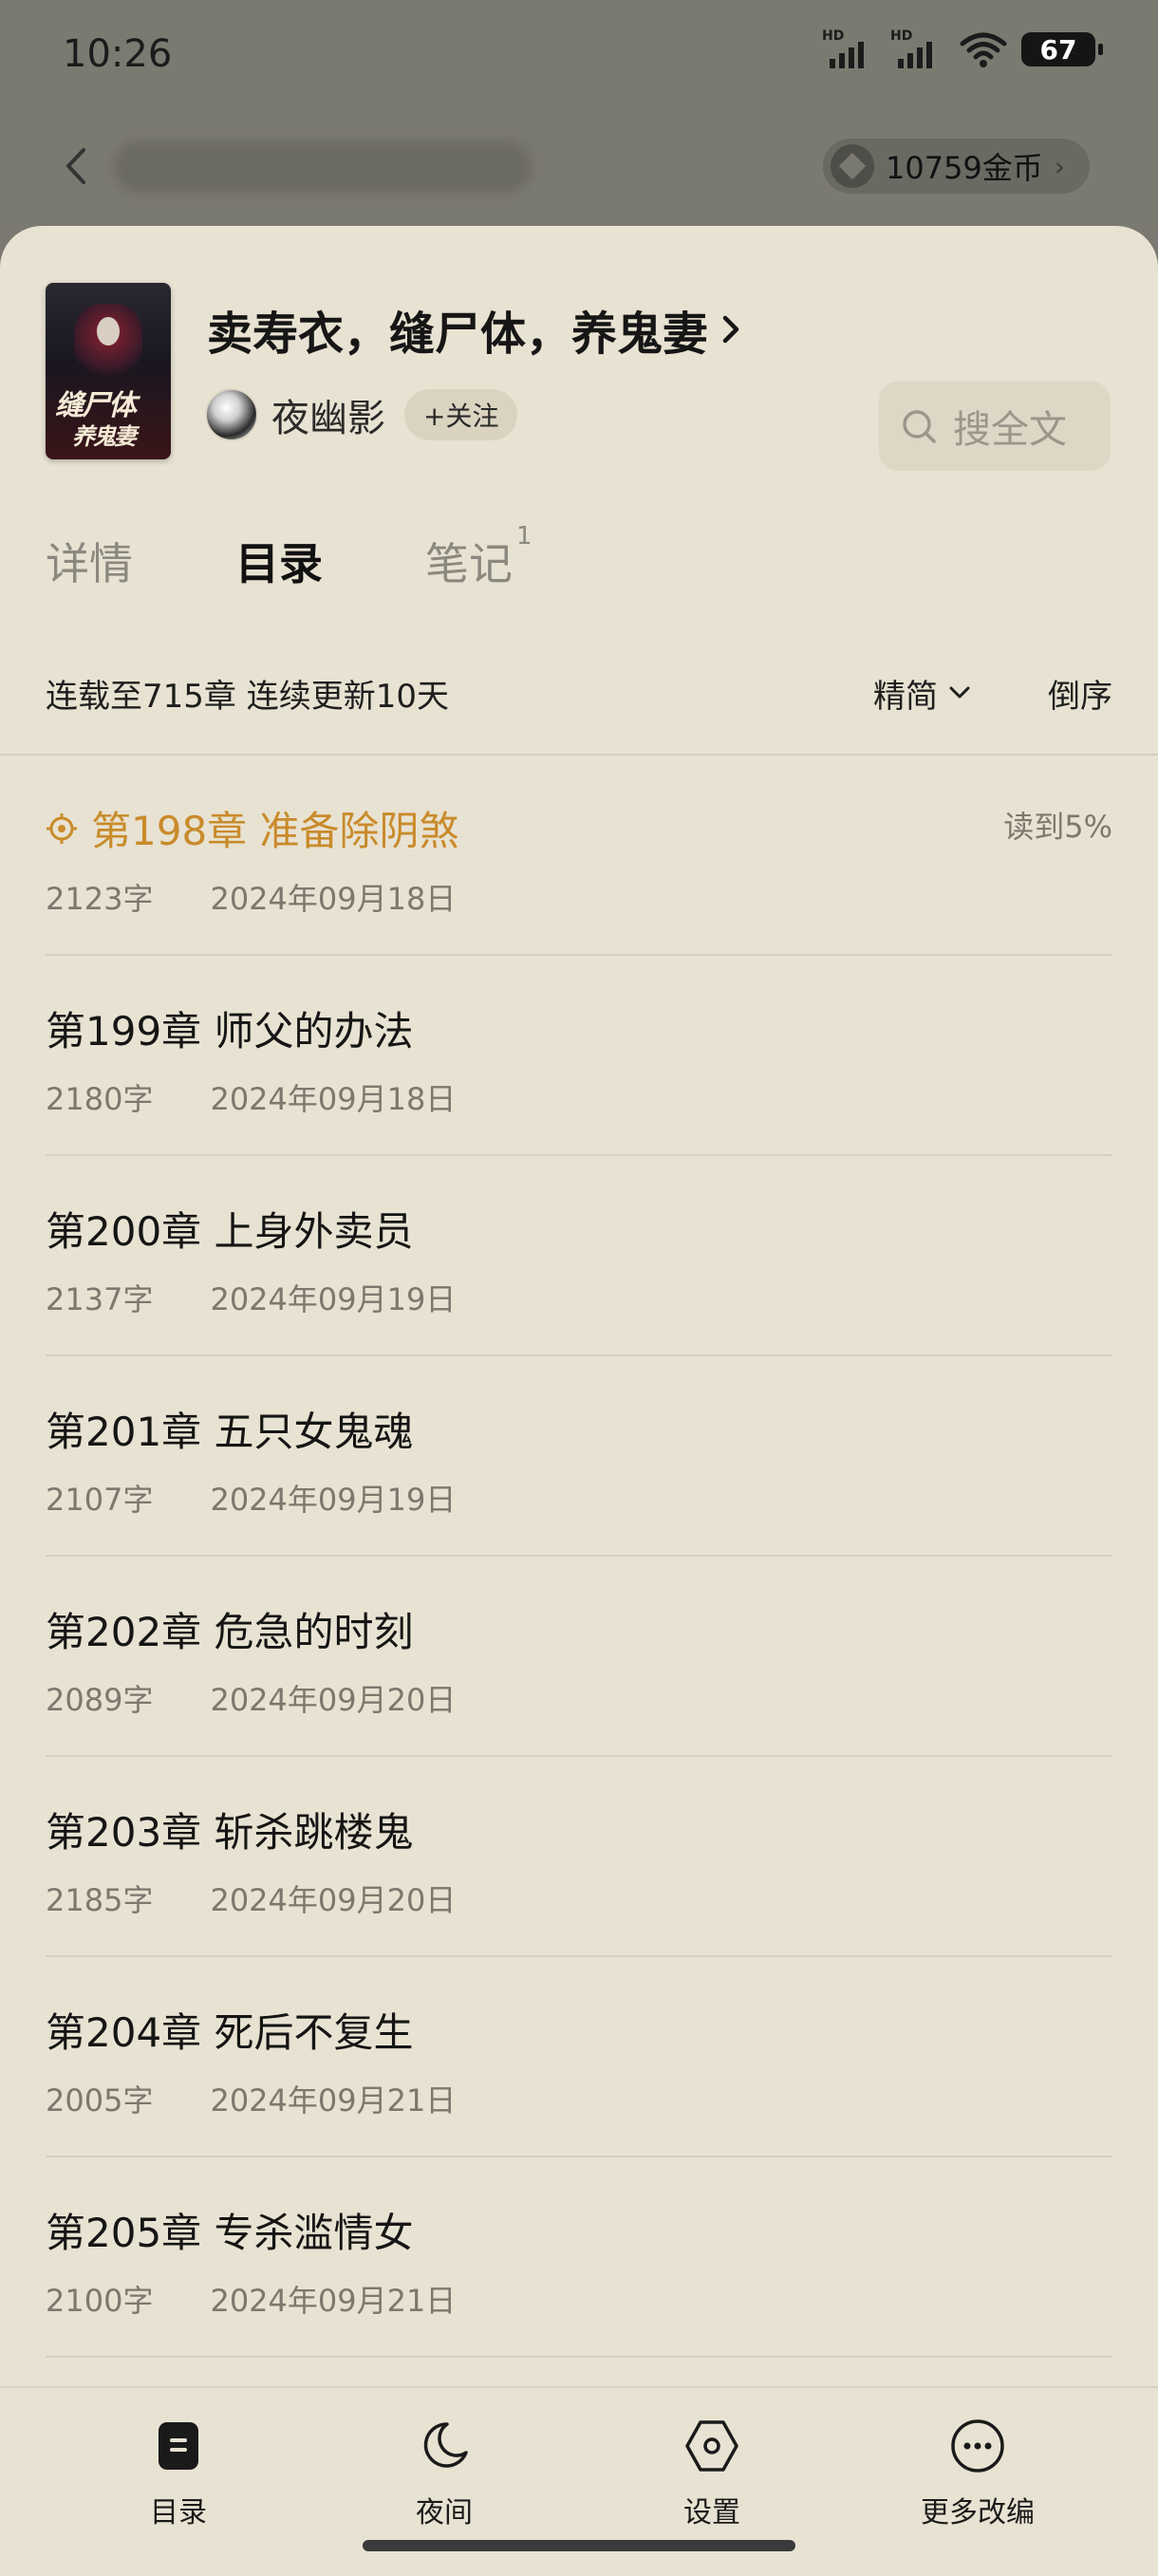 The width and height of the screenshot is (1158, 2576). Describe the element at coordinates (978, 2473) in the screenshot. I see `nav-more-button: 更多改编` at that location.